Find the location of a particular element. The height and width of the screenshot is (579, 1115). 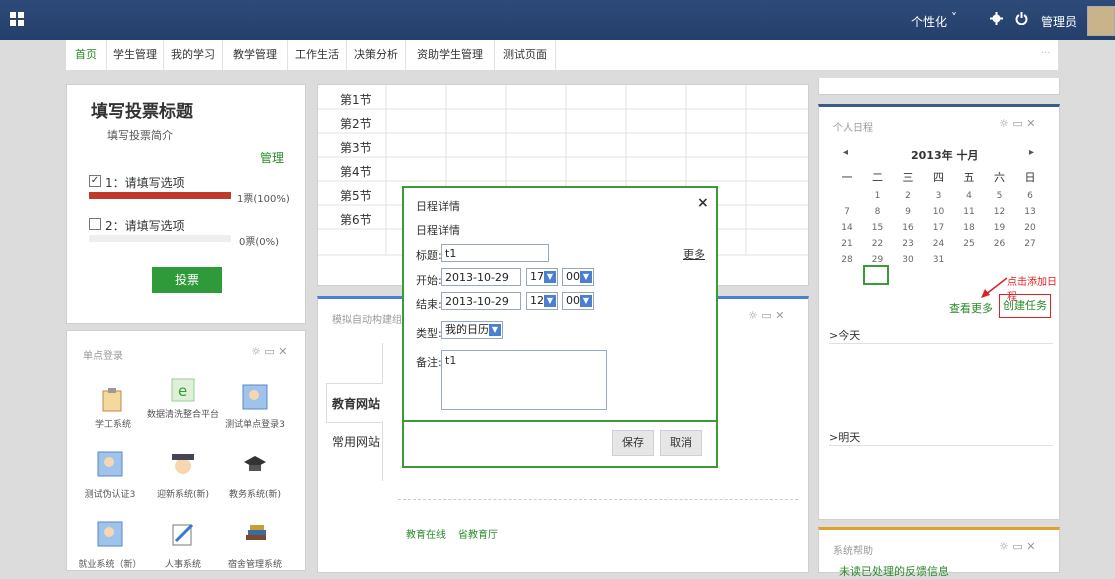

browser-e-icon: e is located at coordinates (183, 390).